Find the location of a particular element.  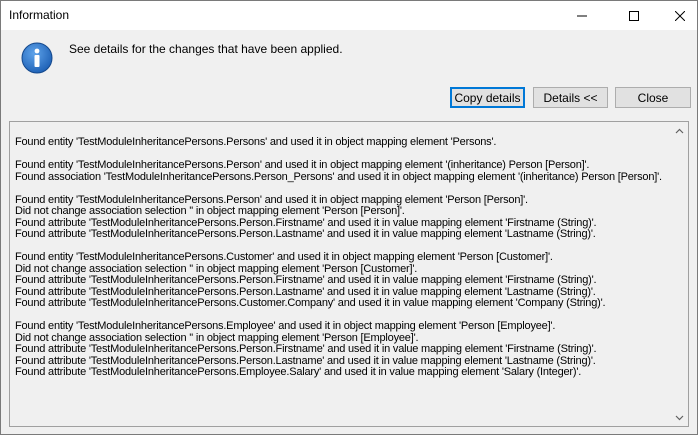

scroll-down-button is located at coordinates (679, 417).